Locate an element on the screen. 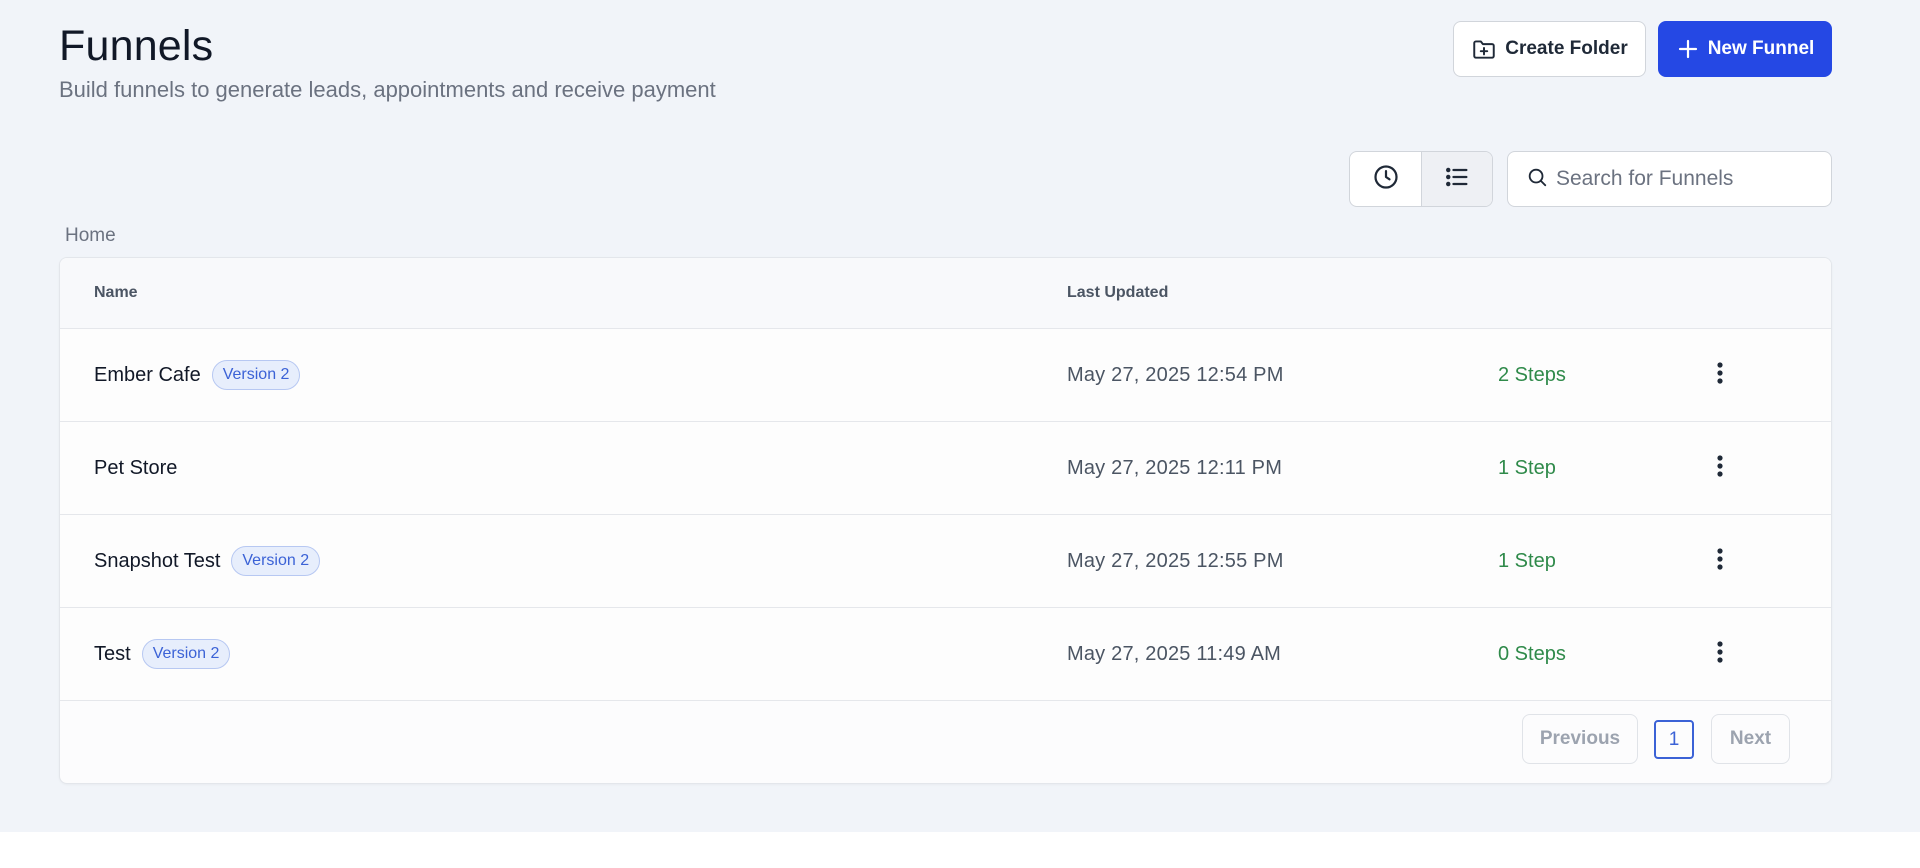 This screenshot has height=868, width=1920. recent-view-button is located at coordinates (1385, 179).